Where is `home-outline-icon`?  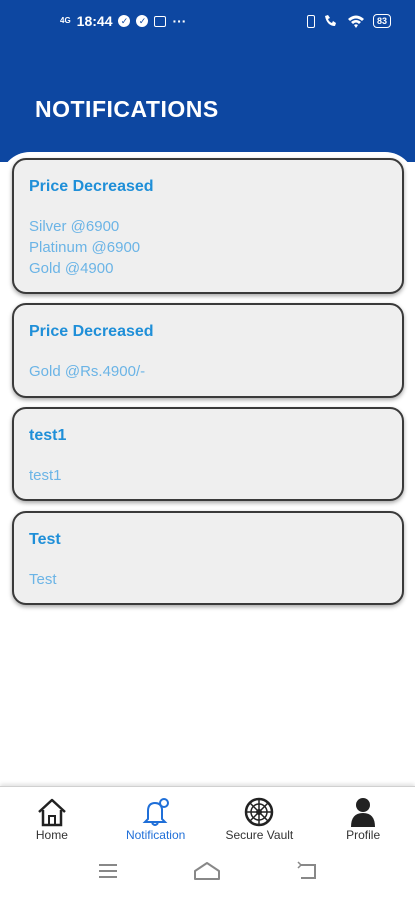
home-outline-icon is located at coordinates (207, 873).